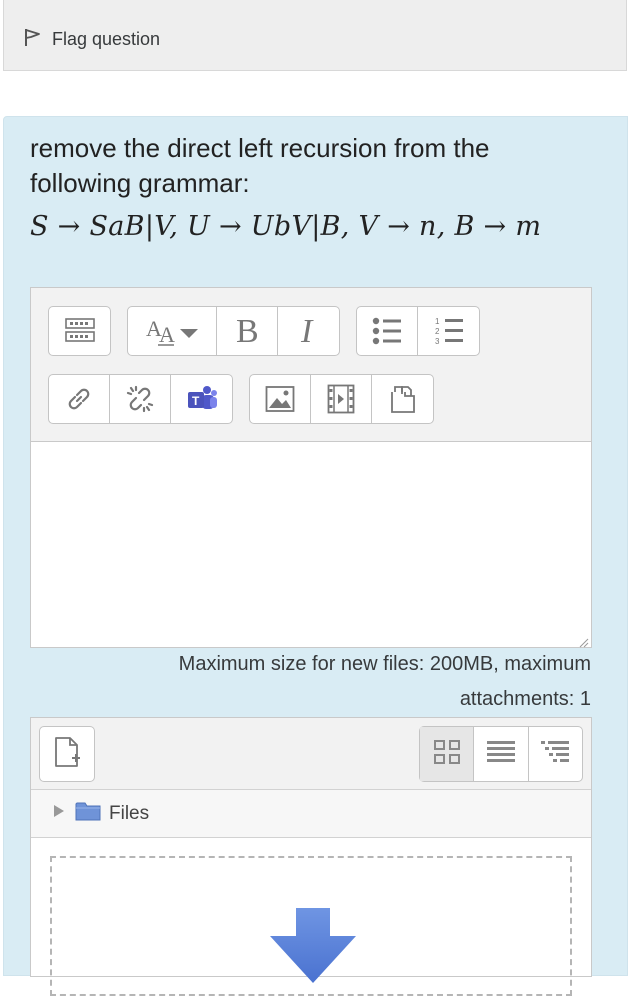 The width and height of the screenshot is (628, 996). What do you see at coordinates (313, 950) in the screenshot?
I see `drop-arrow-icon` at bounding box center [313, 950].